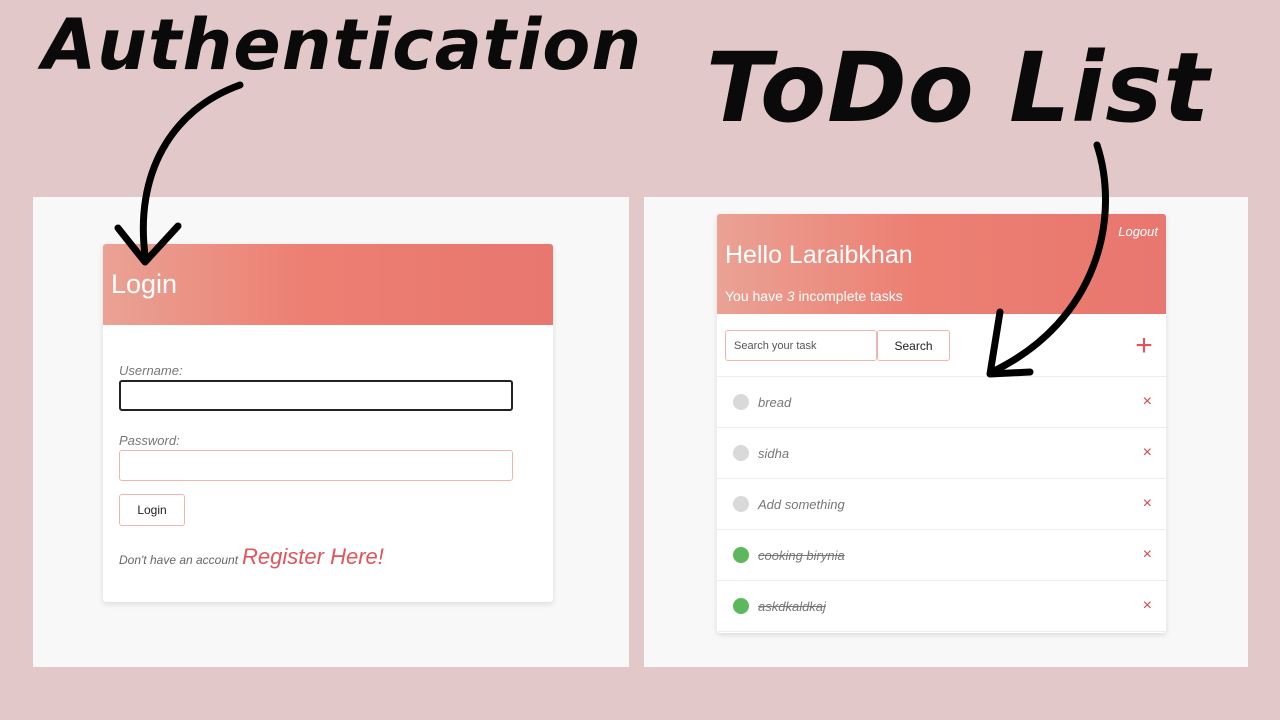 The height and width of the screenshot is (720, 1280). I want to click on incomplete-suffix: incomplete tasks, so click(850, 296).